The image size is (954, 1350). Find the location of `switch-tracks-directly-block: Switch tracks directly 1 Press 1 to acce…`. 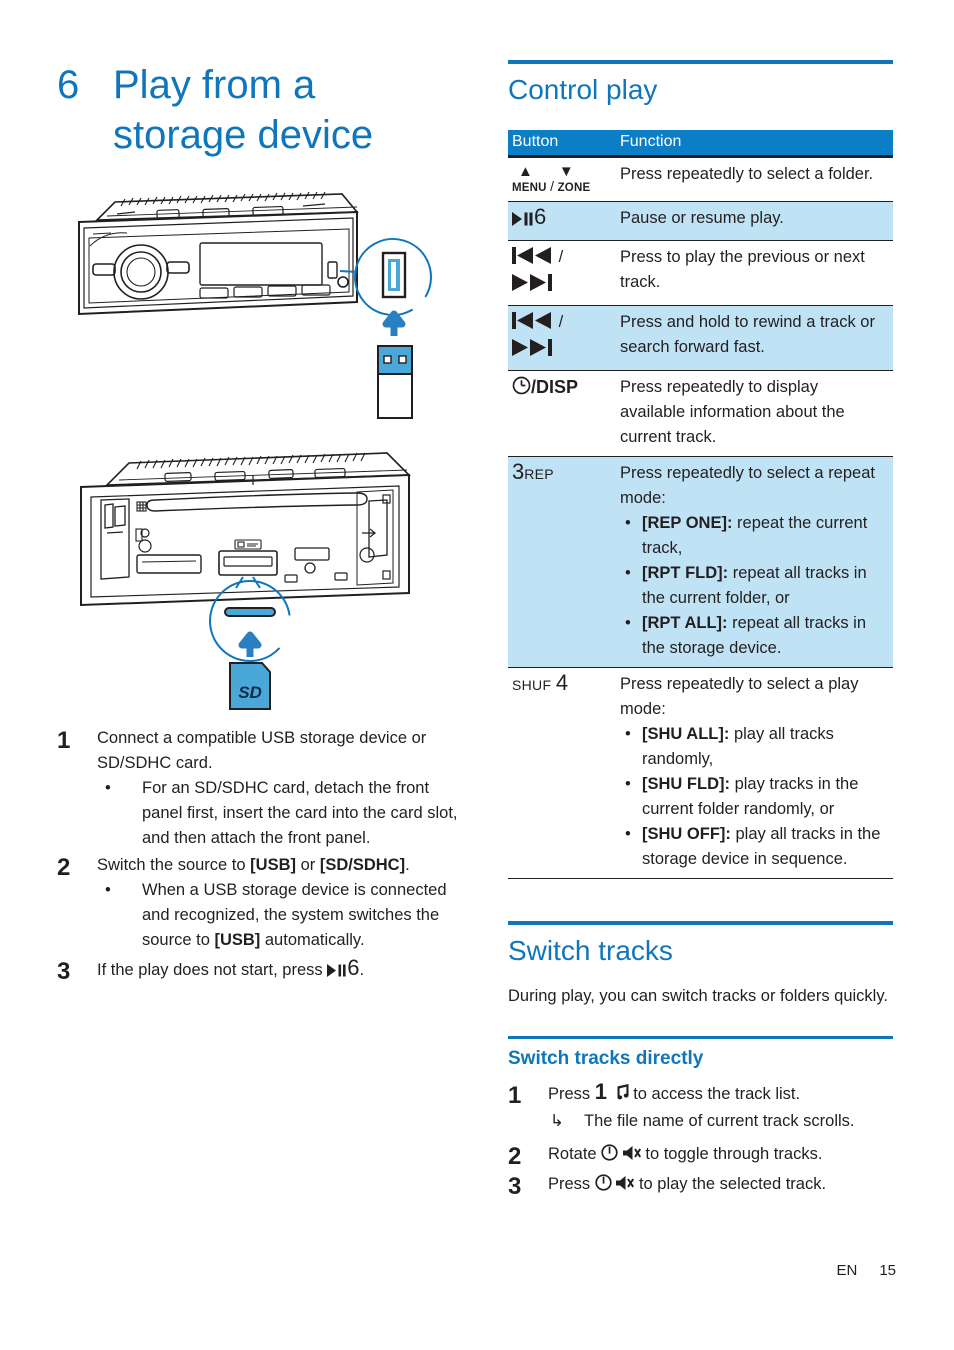

switch-tracks-directly-block: Switch tracks directly 1 Press 1 to acce… is located at coordinates (700, 1118).